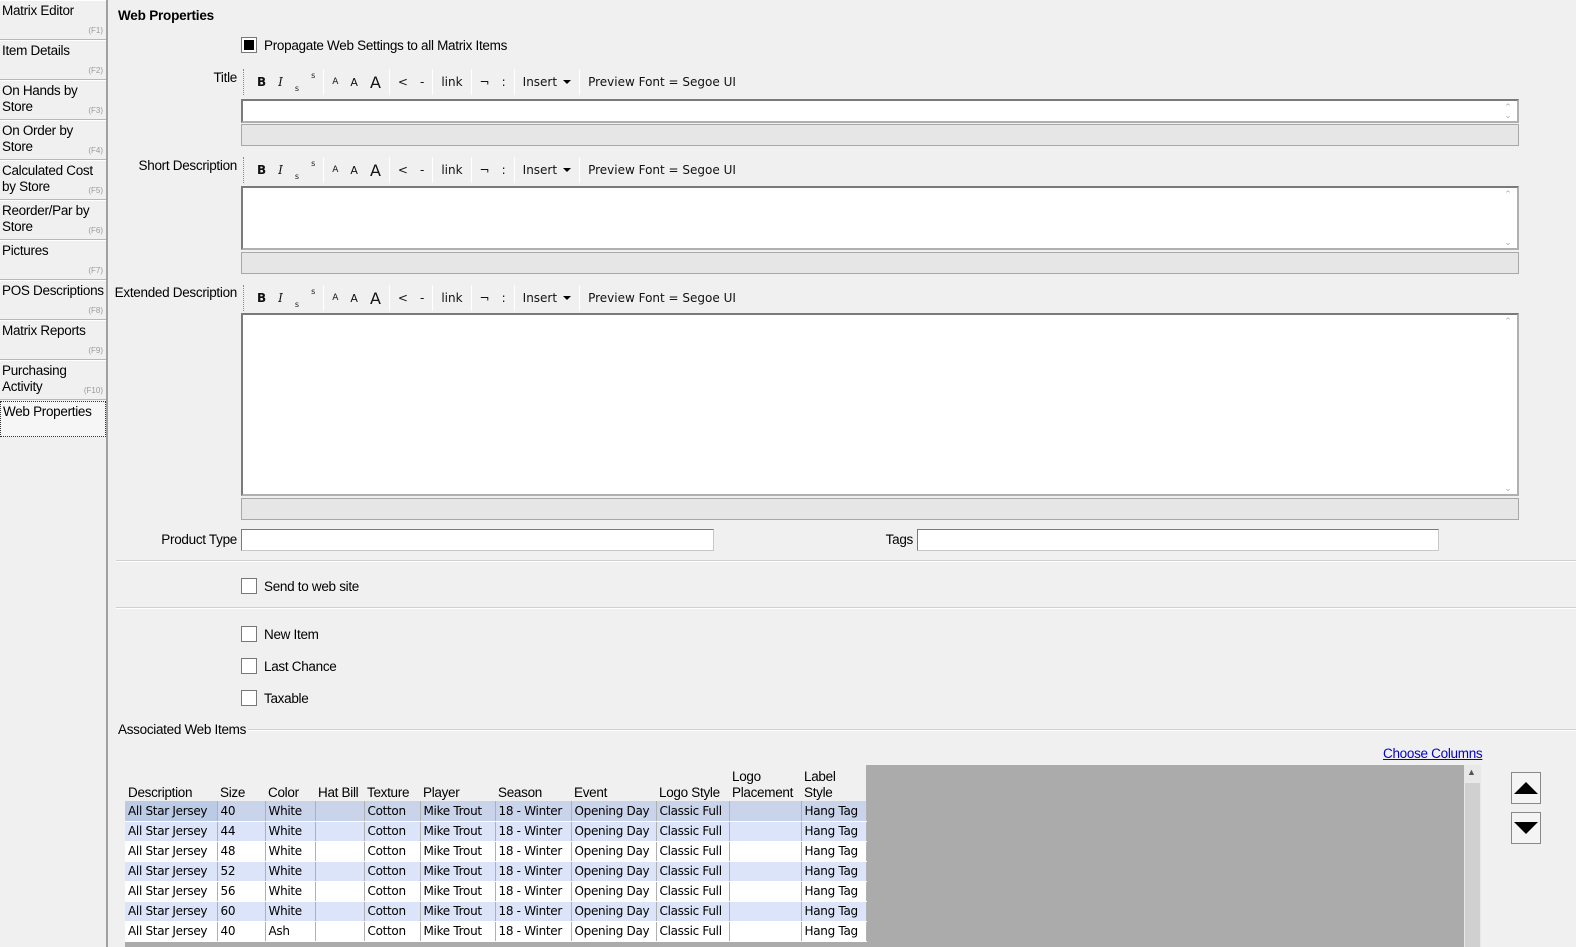  I want to click on scroll-up-icon: ▲, so click(1471, 772).